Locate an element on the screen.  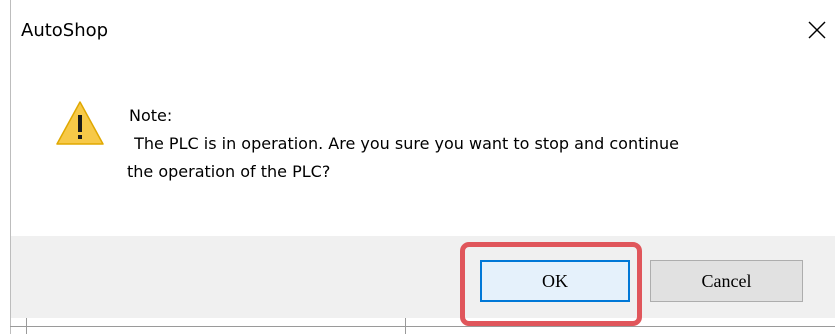
close-icon is located at coordinates (817, 30).